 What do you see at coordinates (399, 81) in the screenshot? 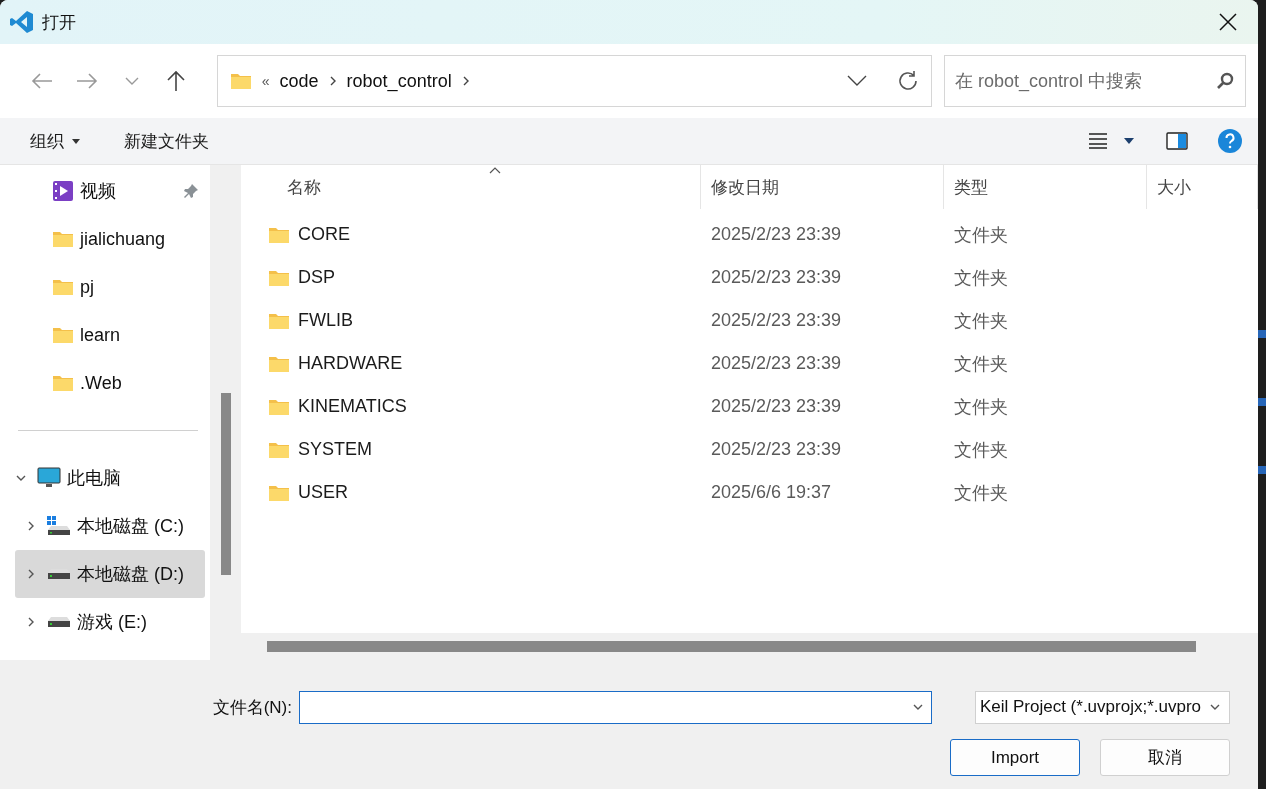
I see `breadcrumb: robot_control` at bounding box center [399, 81].